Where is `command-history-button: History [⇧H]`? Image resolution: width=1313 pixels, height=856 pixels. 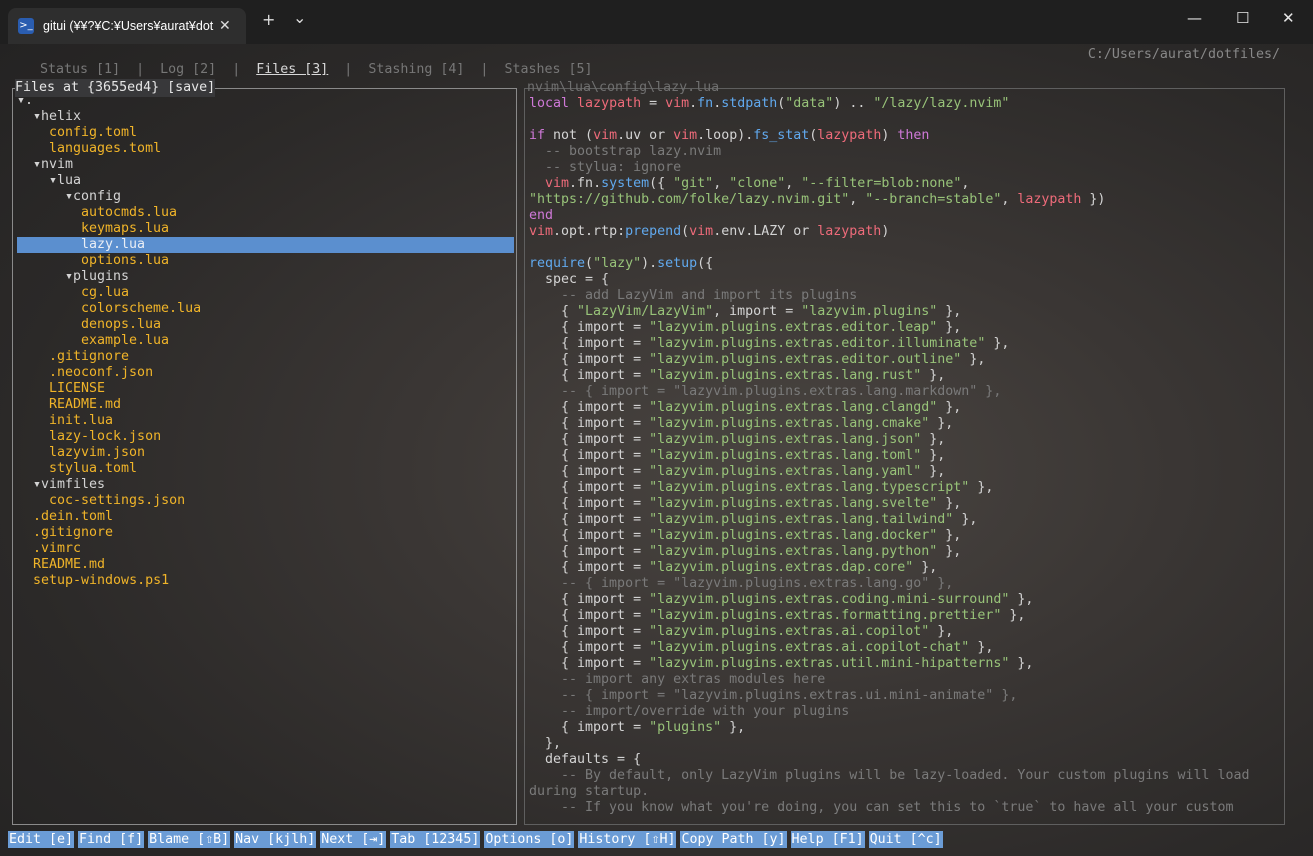
command-history-button: History [⇧H] is located at coordinates (627, 839).